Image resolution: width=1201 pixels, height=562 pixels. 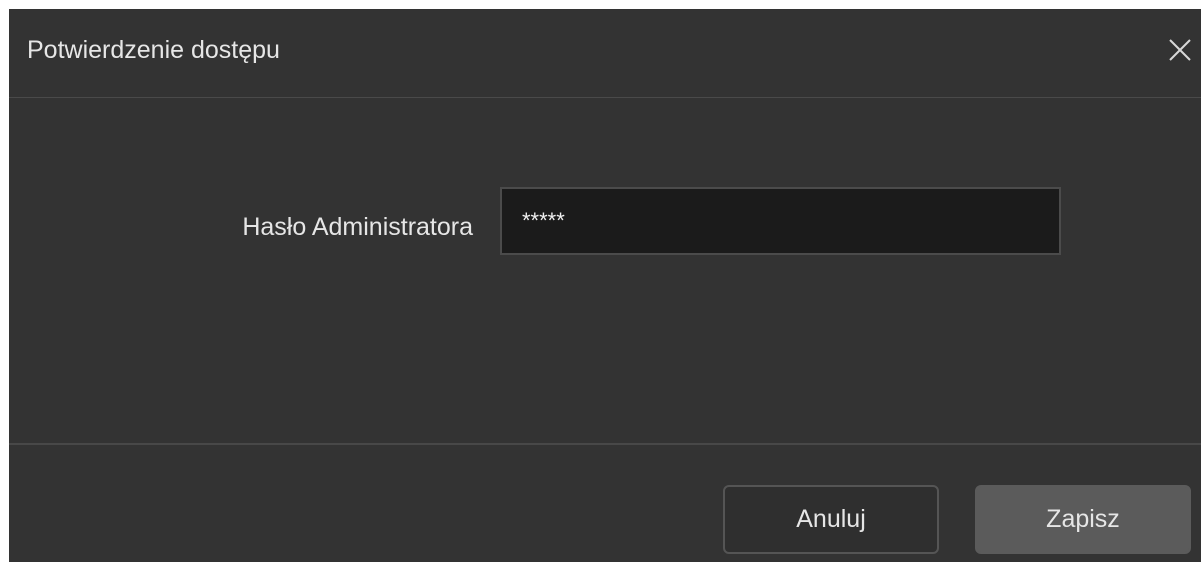 I want to click on close-button, so click(x=1180, y=50).